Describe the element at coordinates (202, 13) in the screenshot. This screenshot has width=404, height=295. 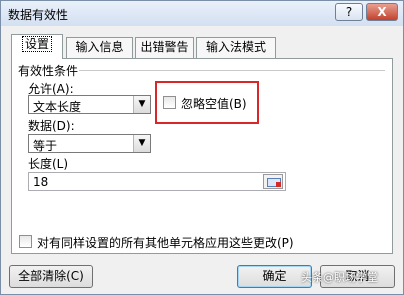
I see `title-bar: 数据有效性 ? X` at that location.